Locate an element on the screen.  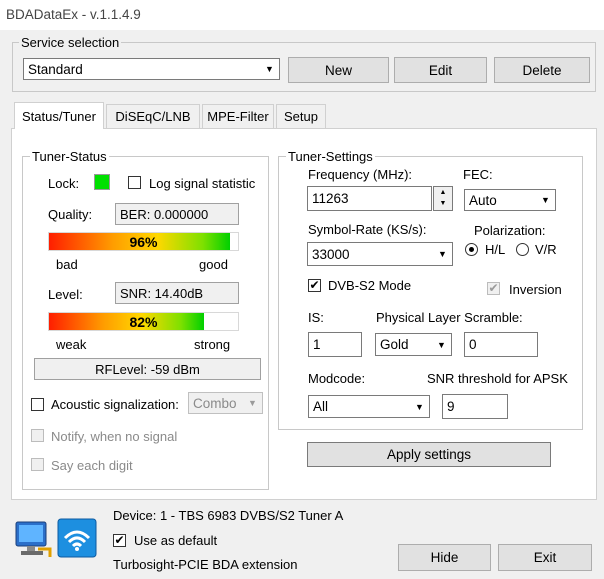
pls-mode-value: Gold is located at coordinates (394, 344).